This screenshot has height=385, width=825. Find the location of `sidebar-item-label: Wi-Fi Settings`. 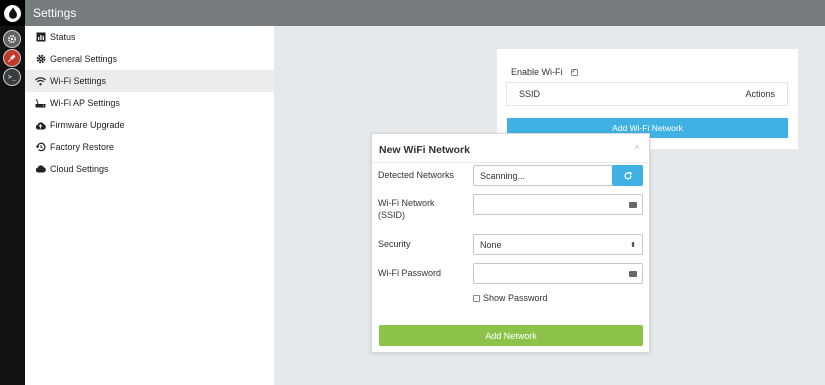

sidebar-item-label: Wi-Fi Settings is located at coordinates (78, 81).